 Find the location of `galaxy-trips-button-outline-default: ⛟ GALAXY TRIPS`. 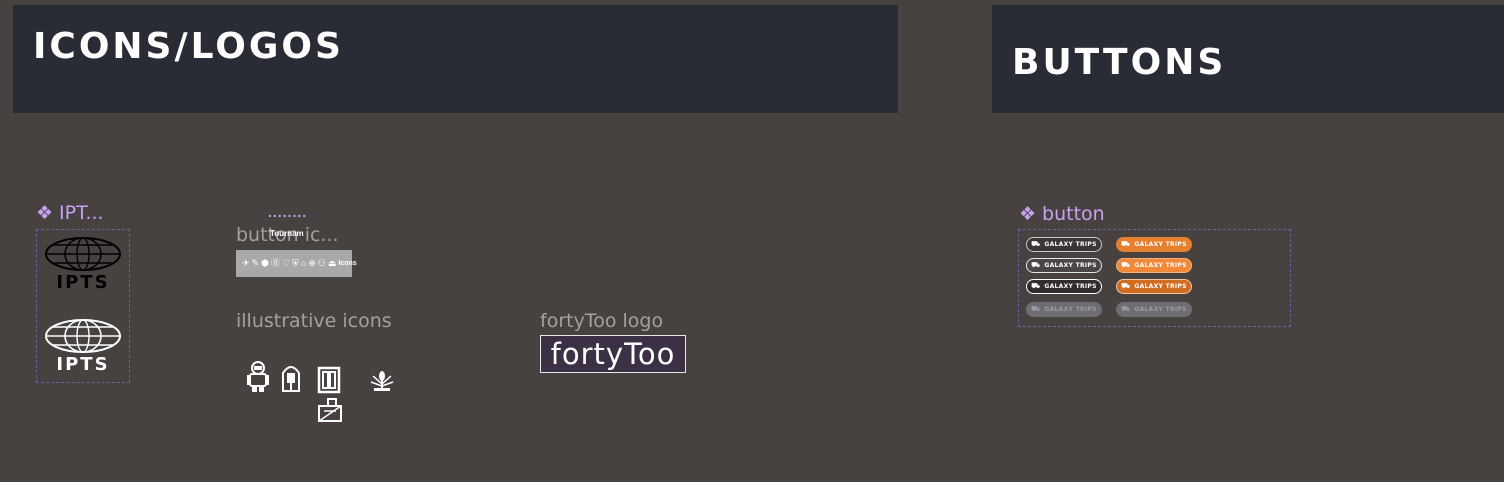

galaxy-trips-button-outline-default: ⛟ GALAXY TRIPS is located at coordinates (1064, 244).